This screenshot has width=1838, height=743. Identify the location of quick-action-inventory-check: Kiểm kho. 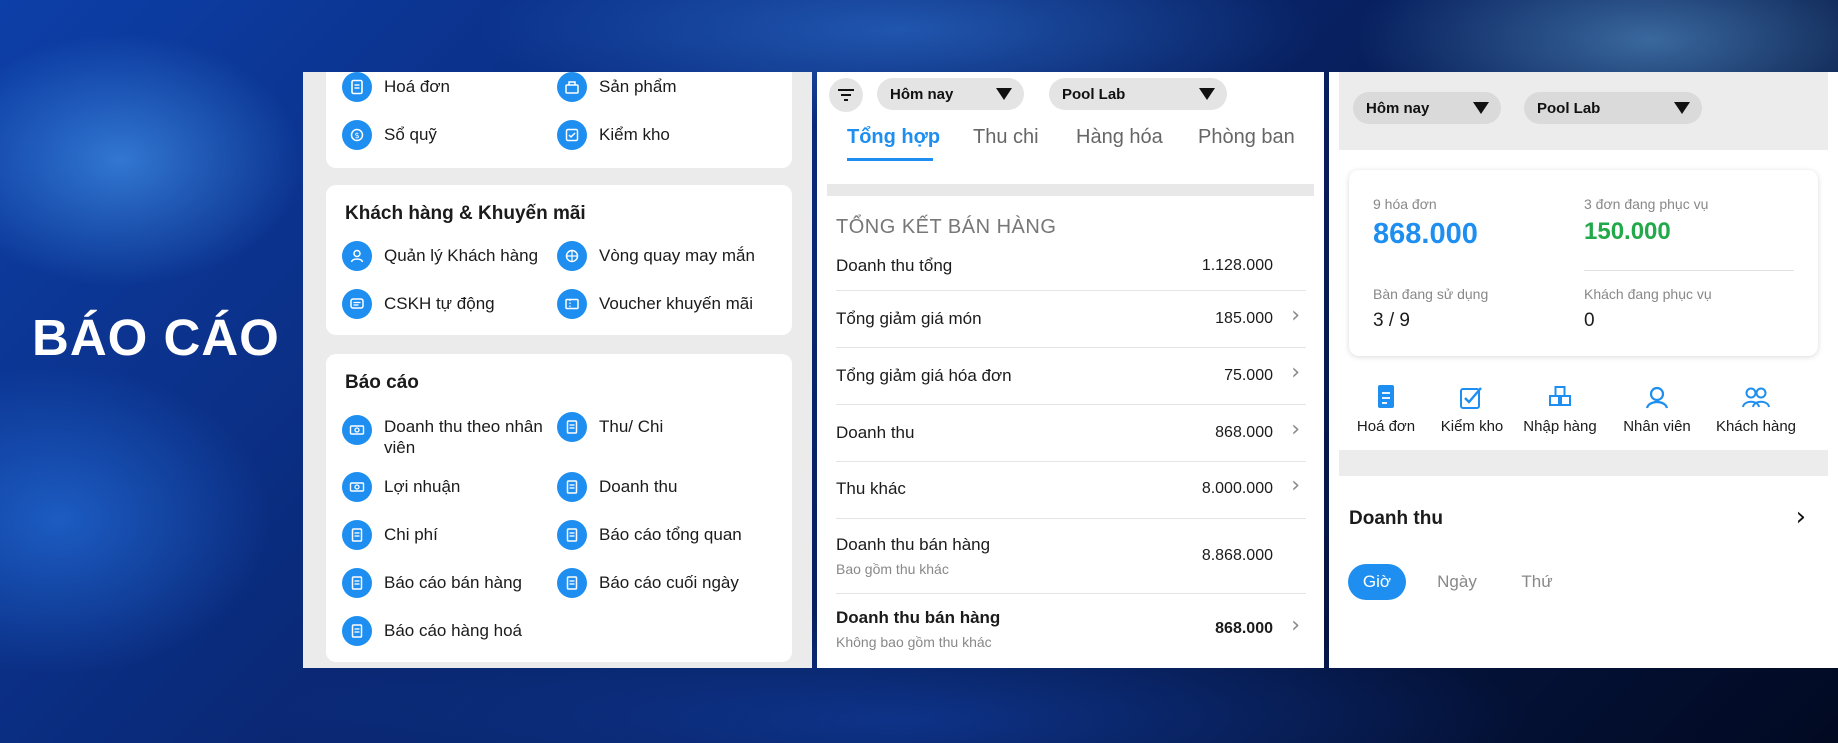
(1472, 408).